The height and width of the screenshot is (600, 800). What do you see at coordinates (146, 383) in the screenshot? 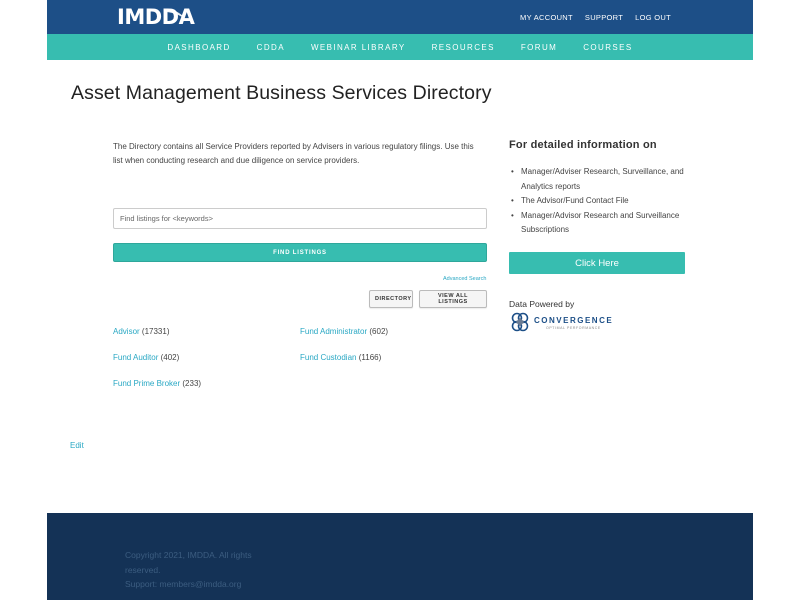
I see `category-link-fund-prime-broker: Fund Prime Broker` at bounding box center [146, 383].